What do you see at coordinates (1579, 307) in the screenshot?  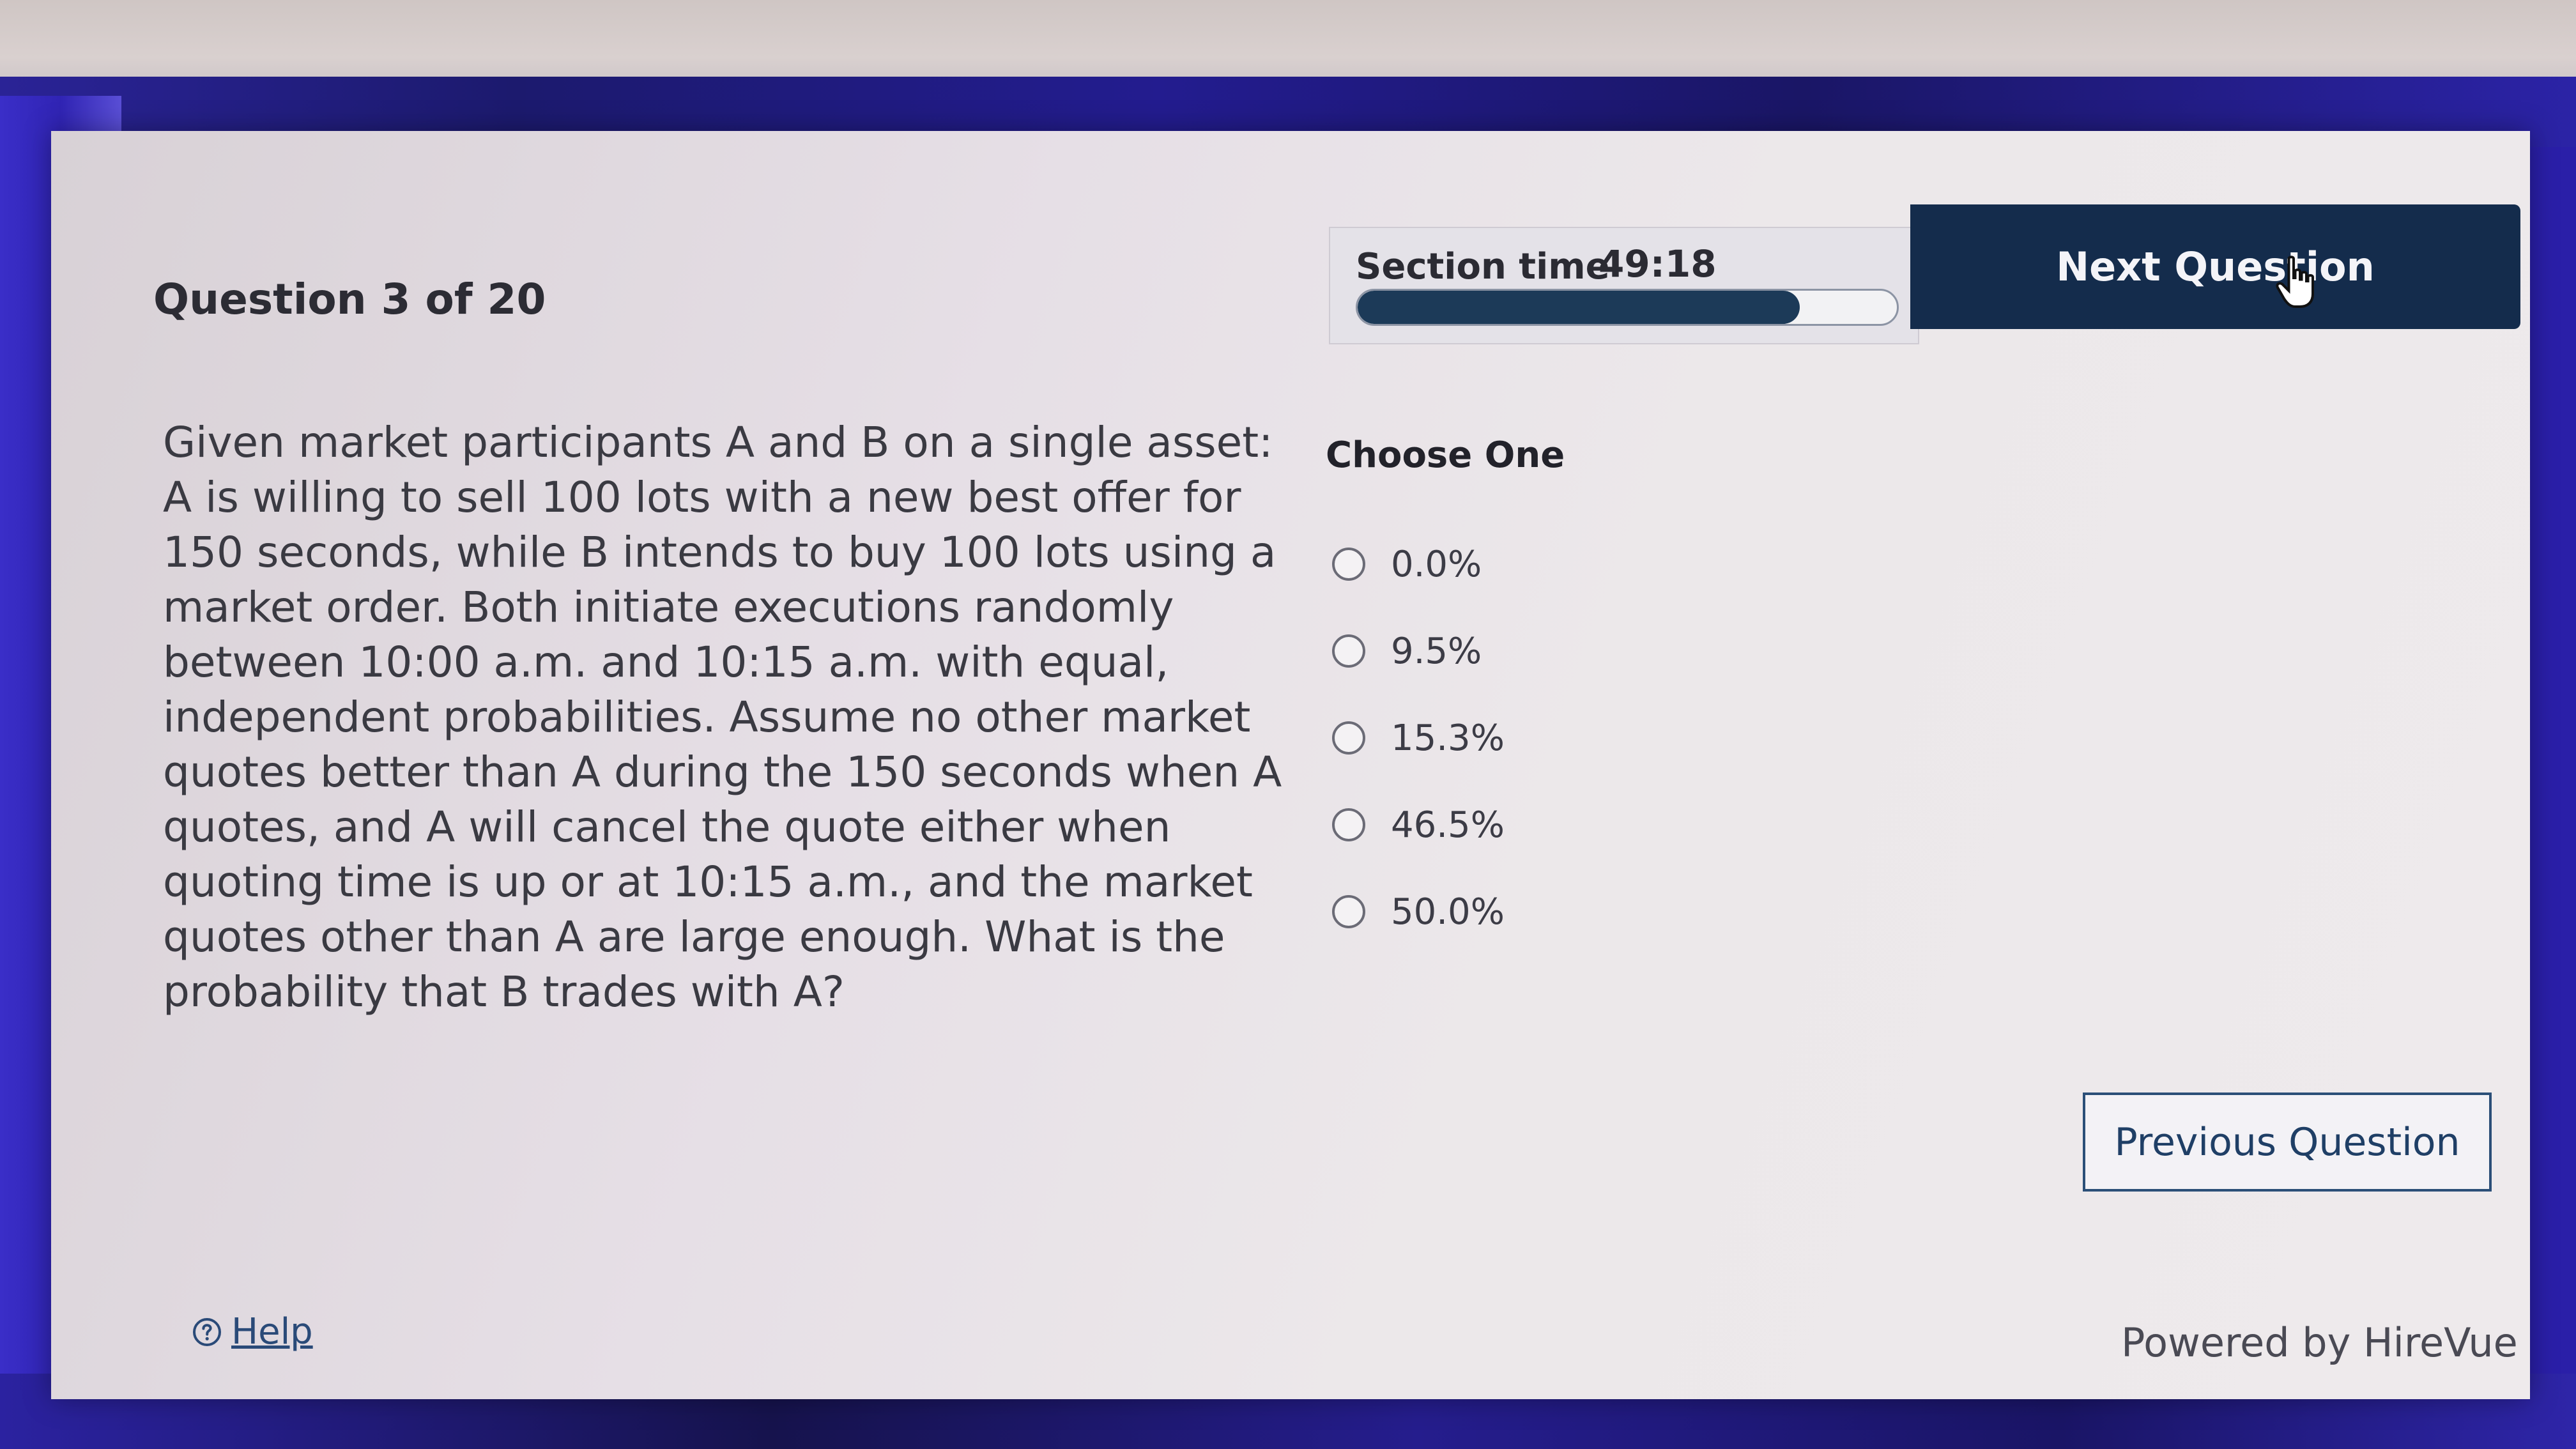 I see `time-progress-fill` at bounding box center [1579, 307].